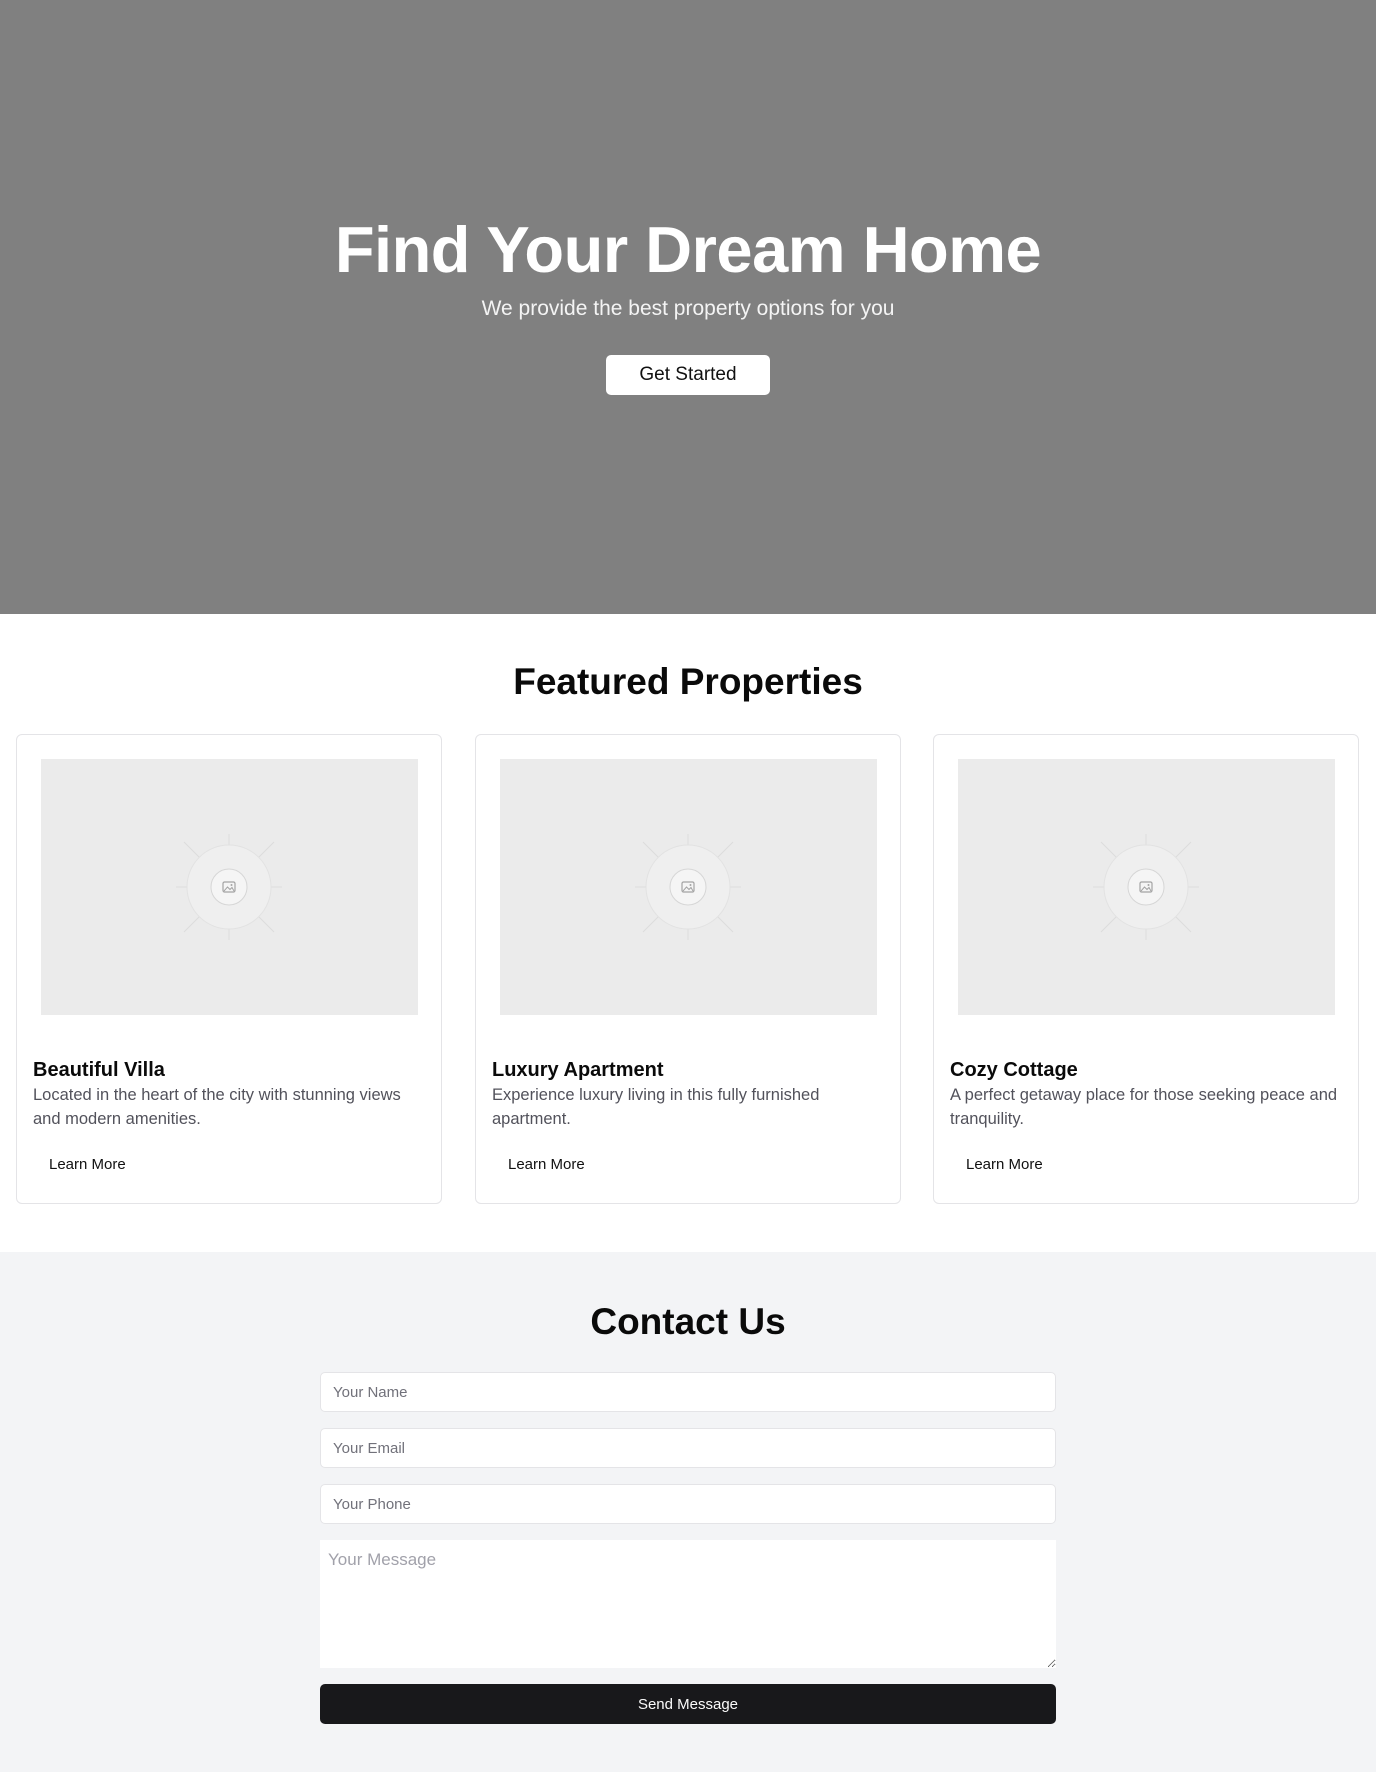 The image size is (1376, 1772). Describe the element at coordinates (1014, 1070) in the screenshot. I see `property-title: Cozy Cottage` at that location.